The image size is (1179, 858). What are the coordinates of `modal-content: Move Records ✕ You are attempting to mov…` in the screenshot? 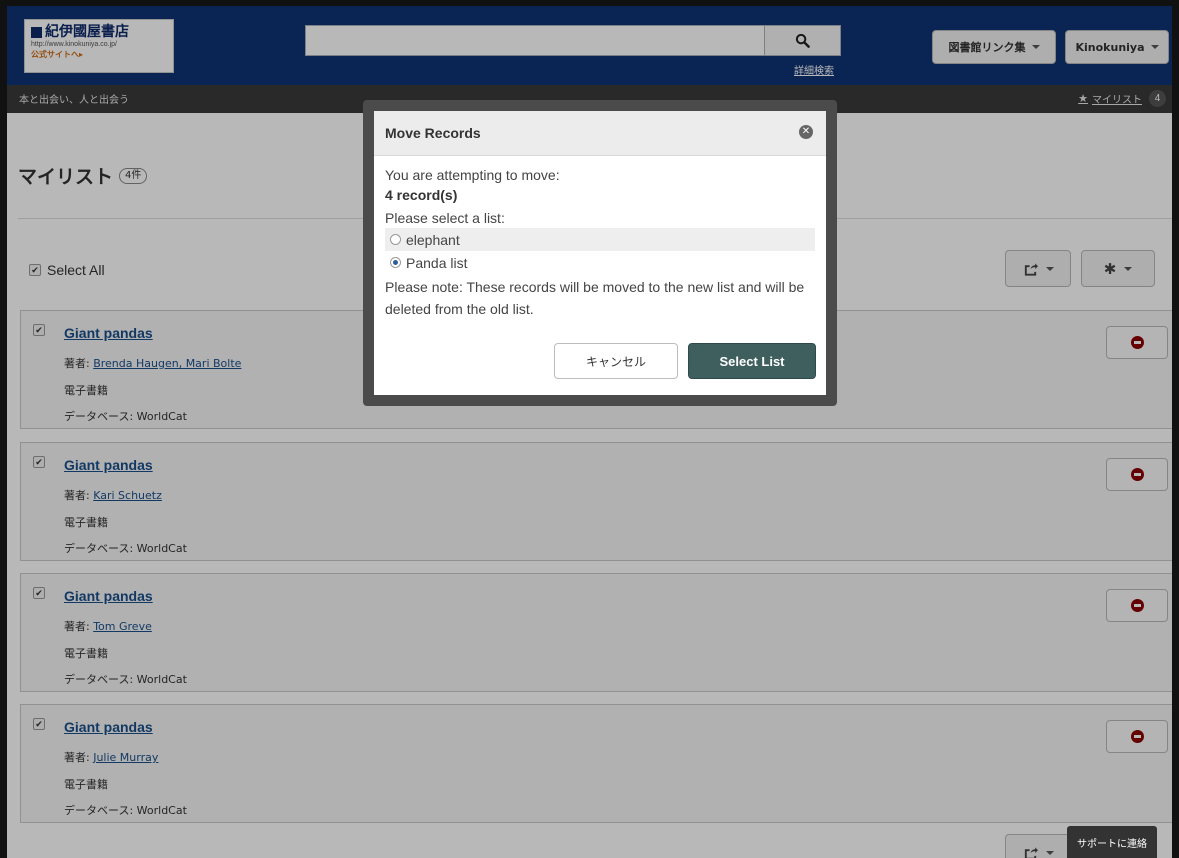 It's located at (600, 253).